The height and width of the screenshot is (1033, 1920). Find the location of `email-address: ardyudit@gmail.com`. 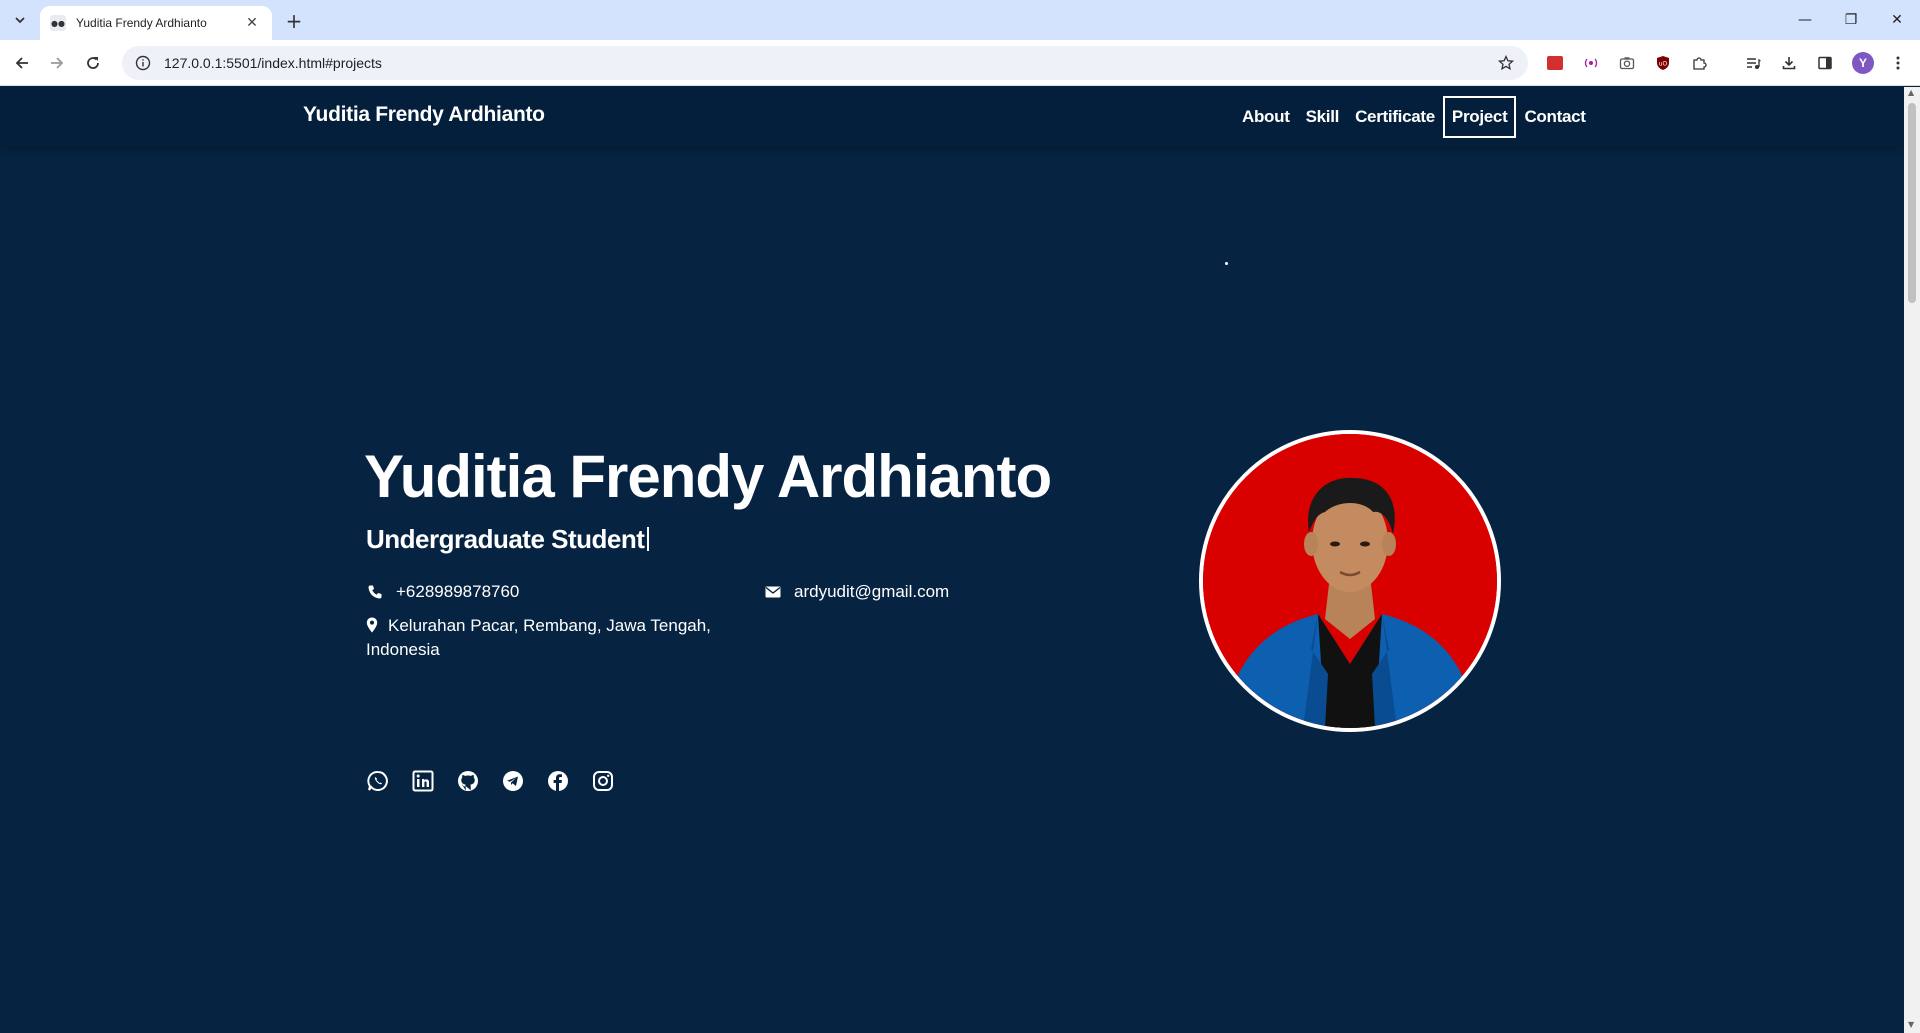

email-address: ardyudit@gmail.com is located at coordinates (871, 592).